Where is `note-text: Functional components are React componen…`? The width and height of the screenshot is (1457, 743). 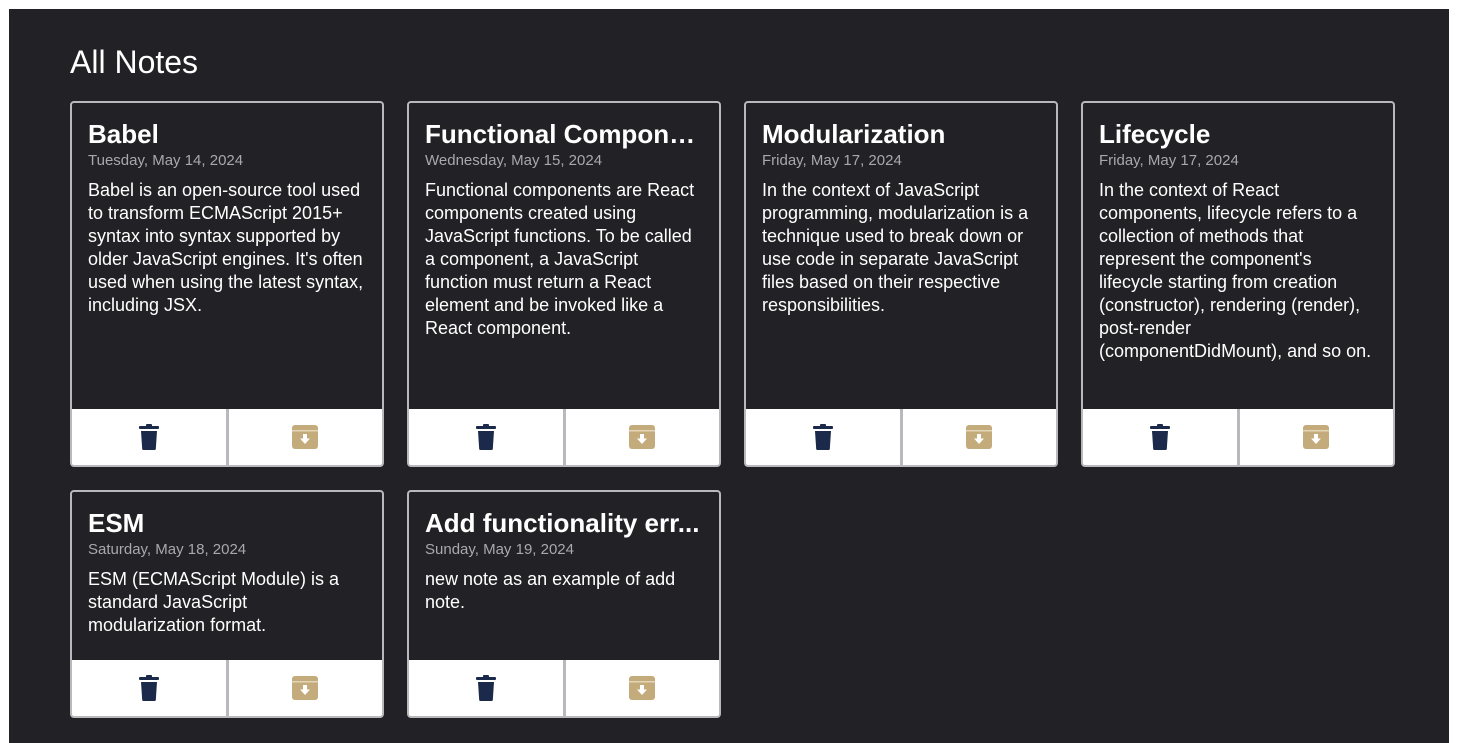 note-text: Functional components are React componen… is located at coordinates (560, 259).